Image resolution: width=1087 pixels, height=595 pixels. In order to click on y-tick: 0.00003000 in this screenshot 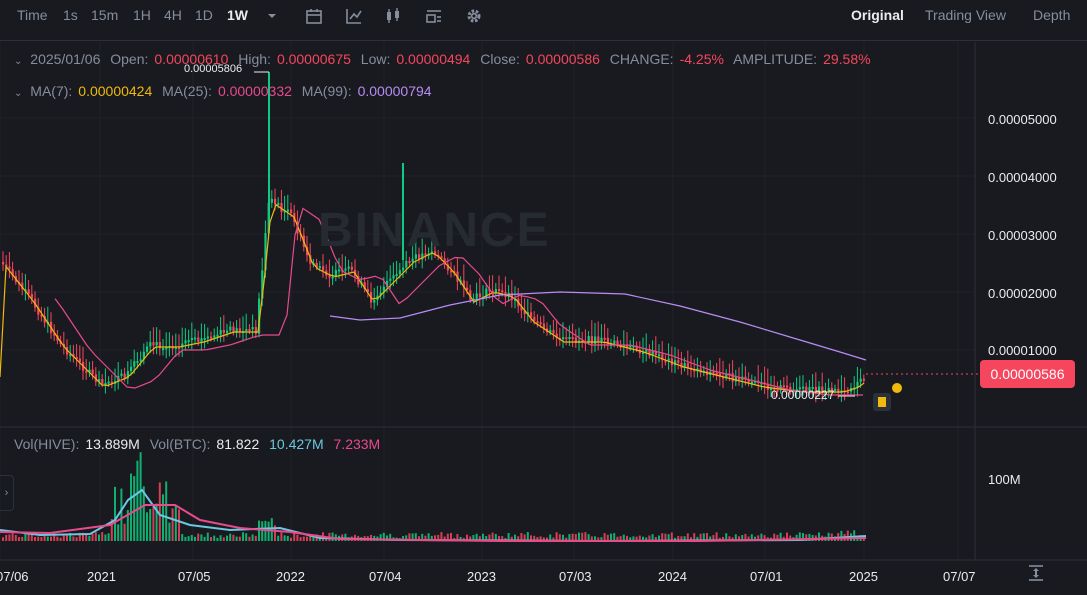, I will do `click(1022, 235)`.